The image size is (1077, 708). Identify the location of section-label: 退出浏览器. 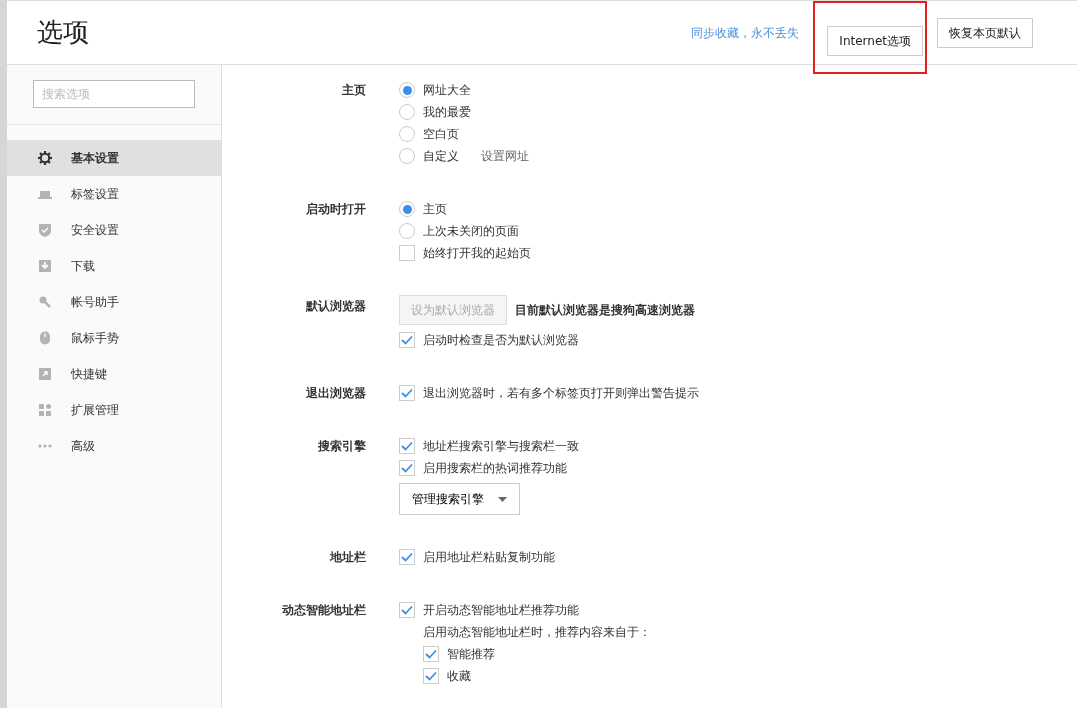
(335, 393).